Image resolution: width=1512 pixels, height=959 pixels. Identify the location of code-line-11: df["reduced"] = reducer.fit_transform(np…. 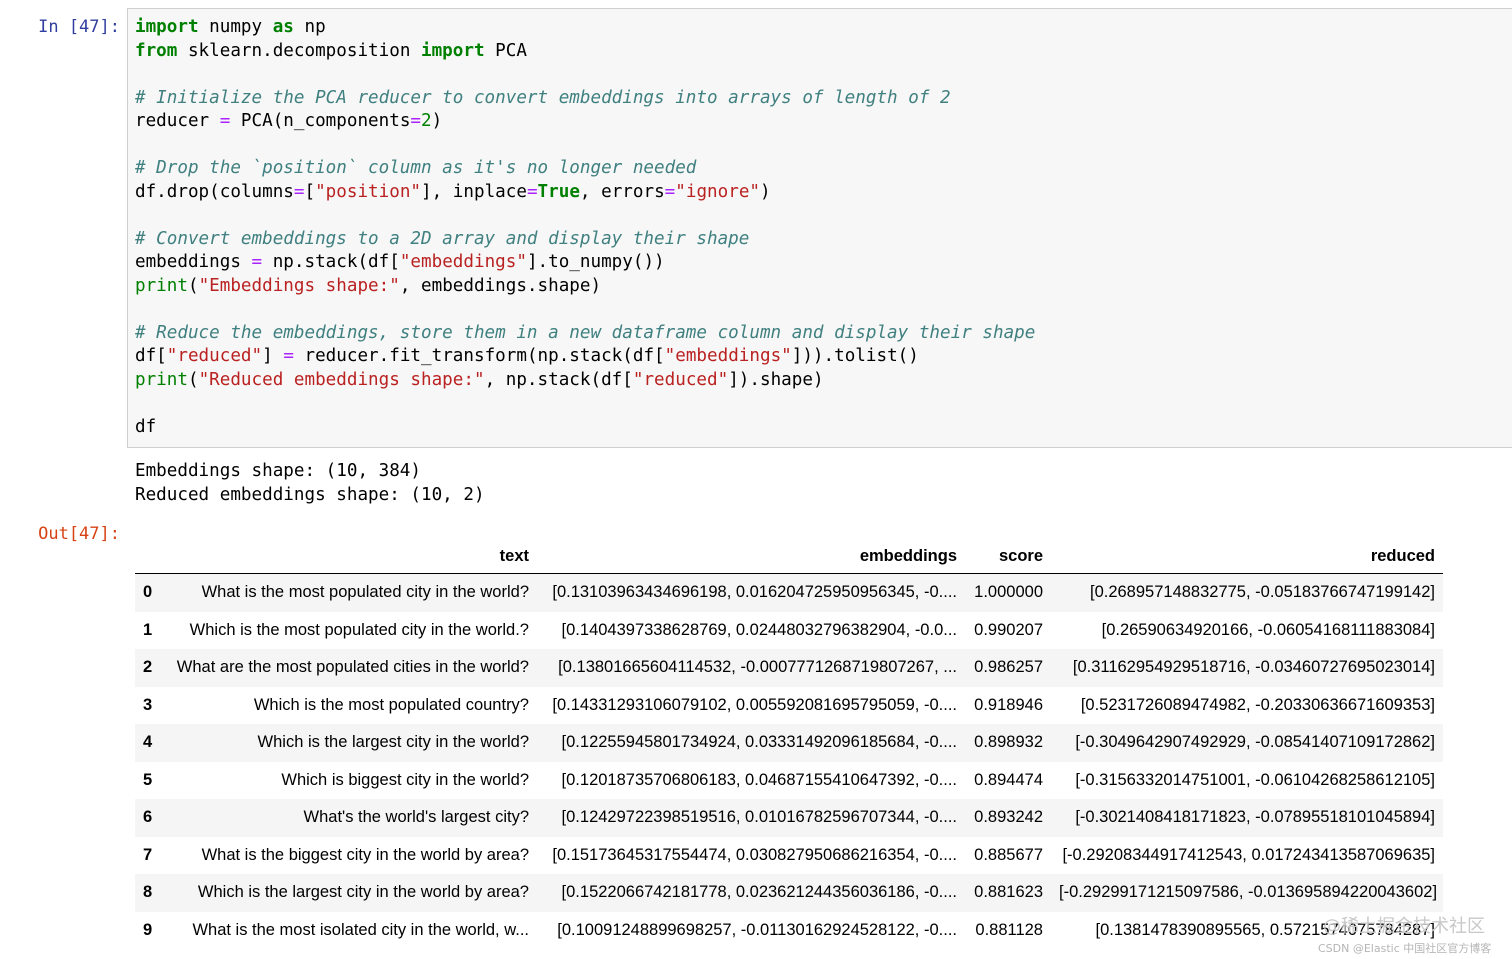
(527, 356).